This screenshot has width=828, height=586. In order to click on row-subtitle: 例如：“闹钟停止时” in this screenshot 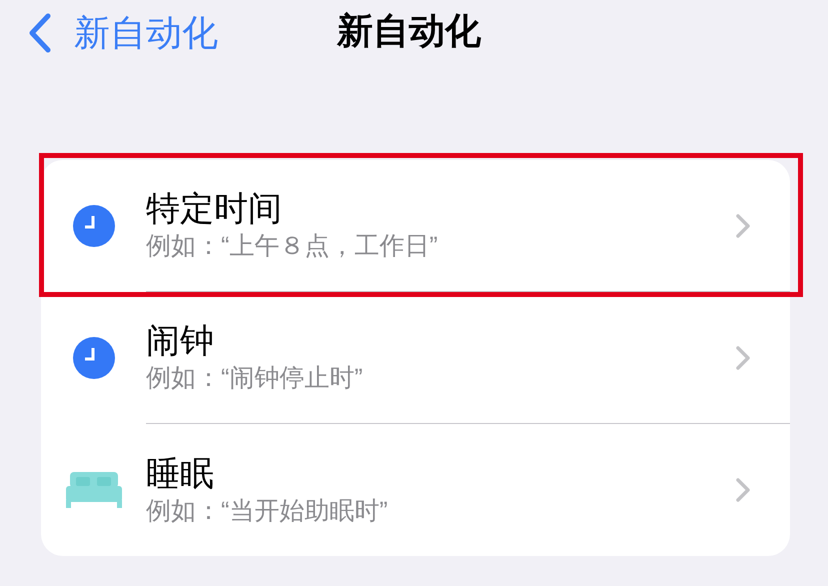, I will do `click(255, 378)`.